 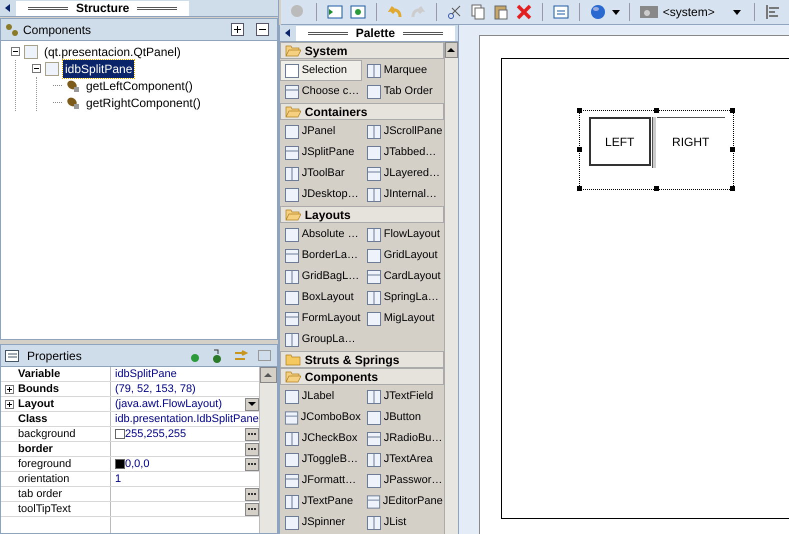 I want to click on palette-item: Tab Order, so click(x=403, y=91).